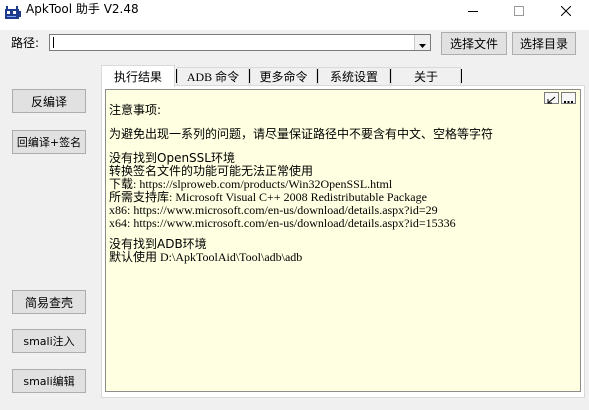 Image resolution: width=589 pixels, height=410 pixels. I want to click on window-title: ApkTool 助手 V2.48, so click(82, 9).